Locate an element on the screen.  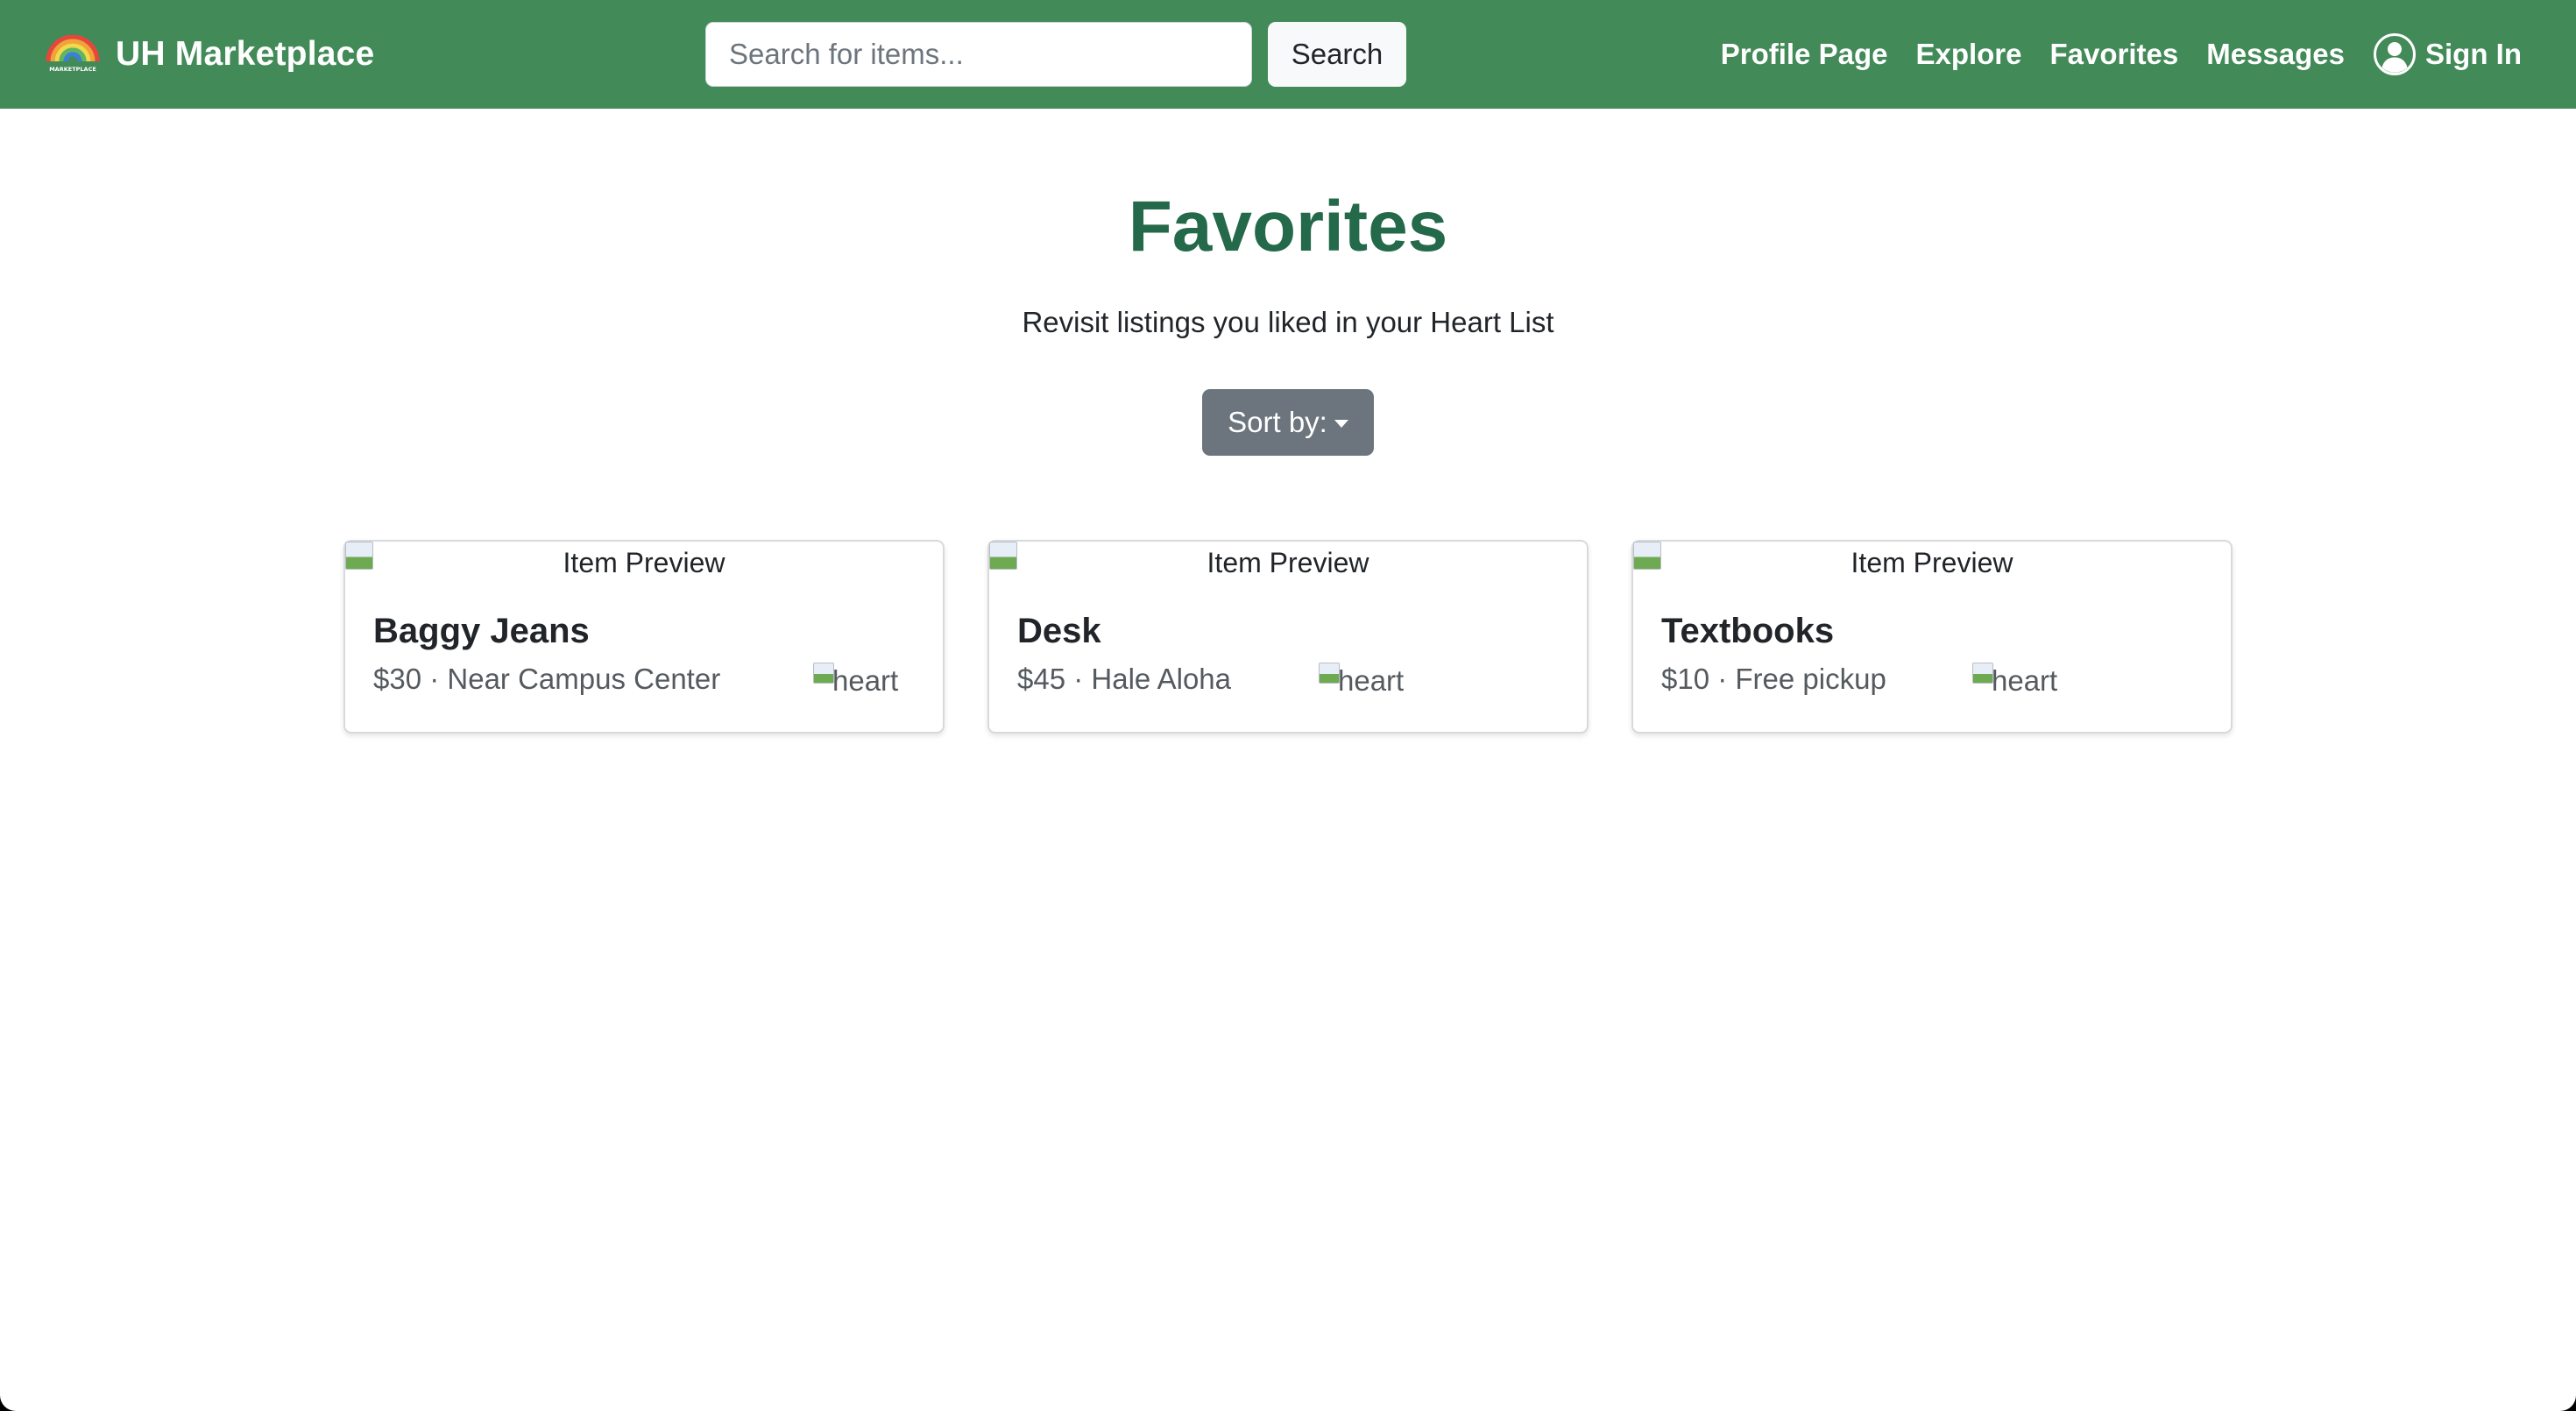
nav-link-messages: Messages is located at coordinates (2275, 54).